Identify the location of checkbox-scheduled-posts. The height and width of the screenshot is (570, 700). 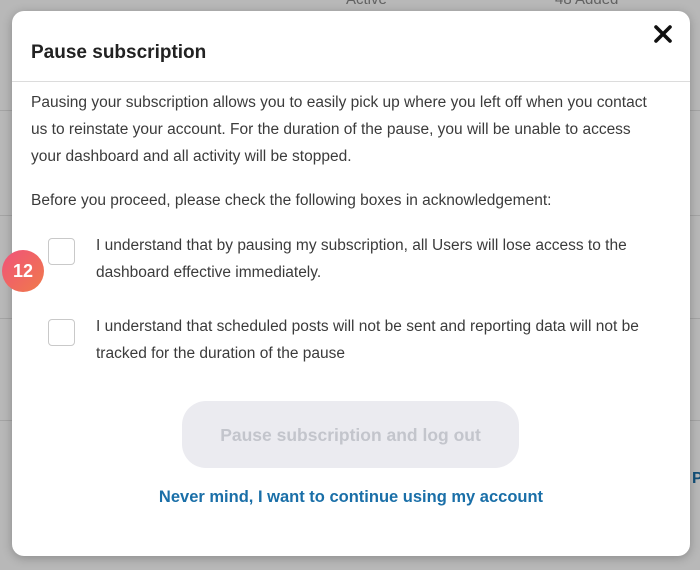
(61, 332).